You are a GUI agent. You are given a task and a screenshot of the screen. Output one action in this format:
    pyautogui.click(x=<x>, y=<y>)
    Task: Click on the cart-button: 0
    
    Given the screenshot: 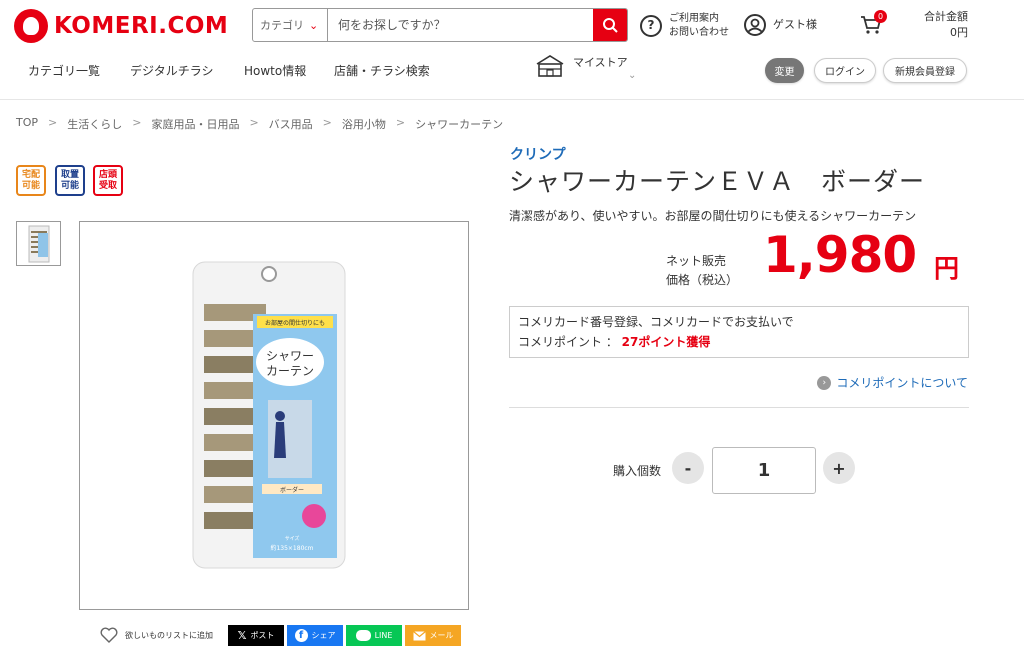 What is the action you would take?
    pyautogui.click(x=873, y=24)
    